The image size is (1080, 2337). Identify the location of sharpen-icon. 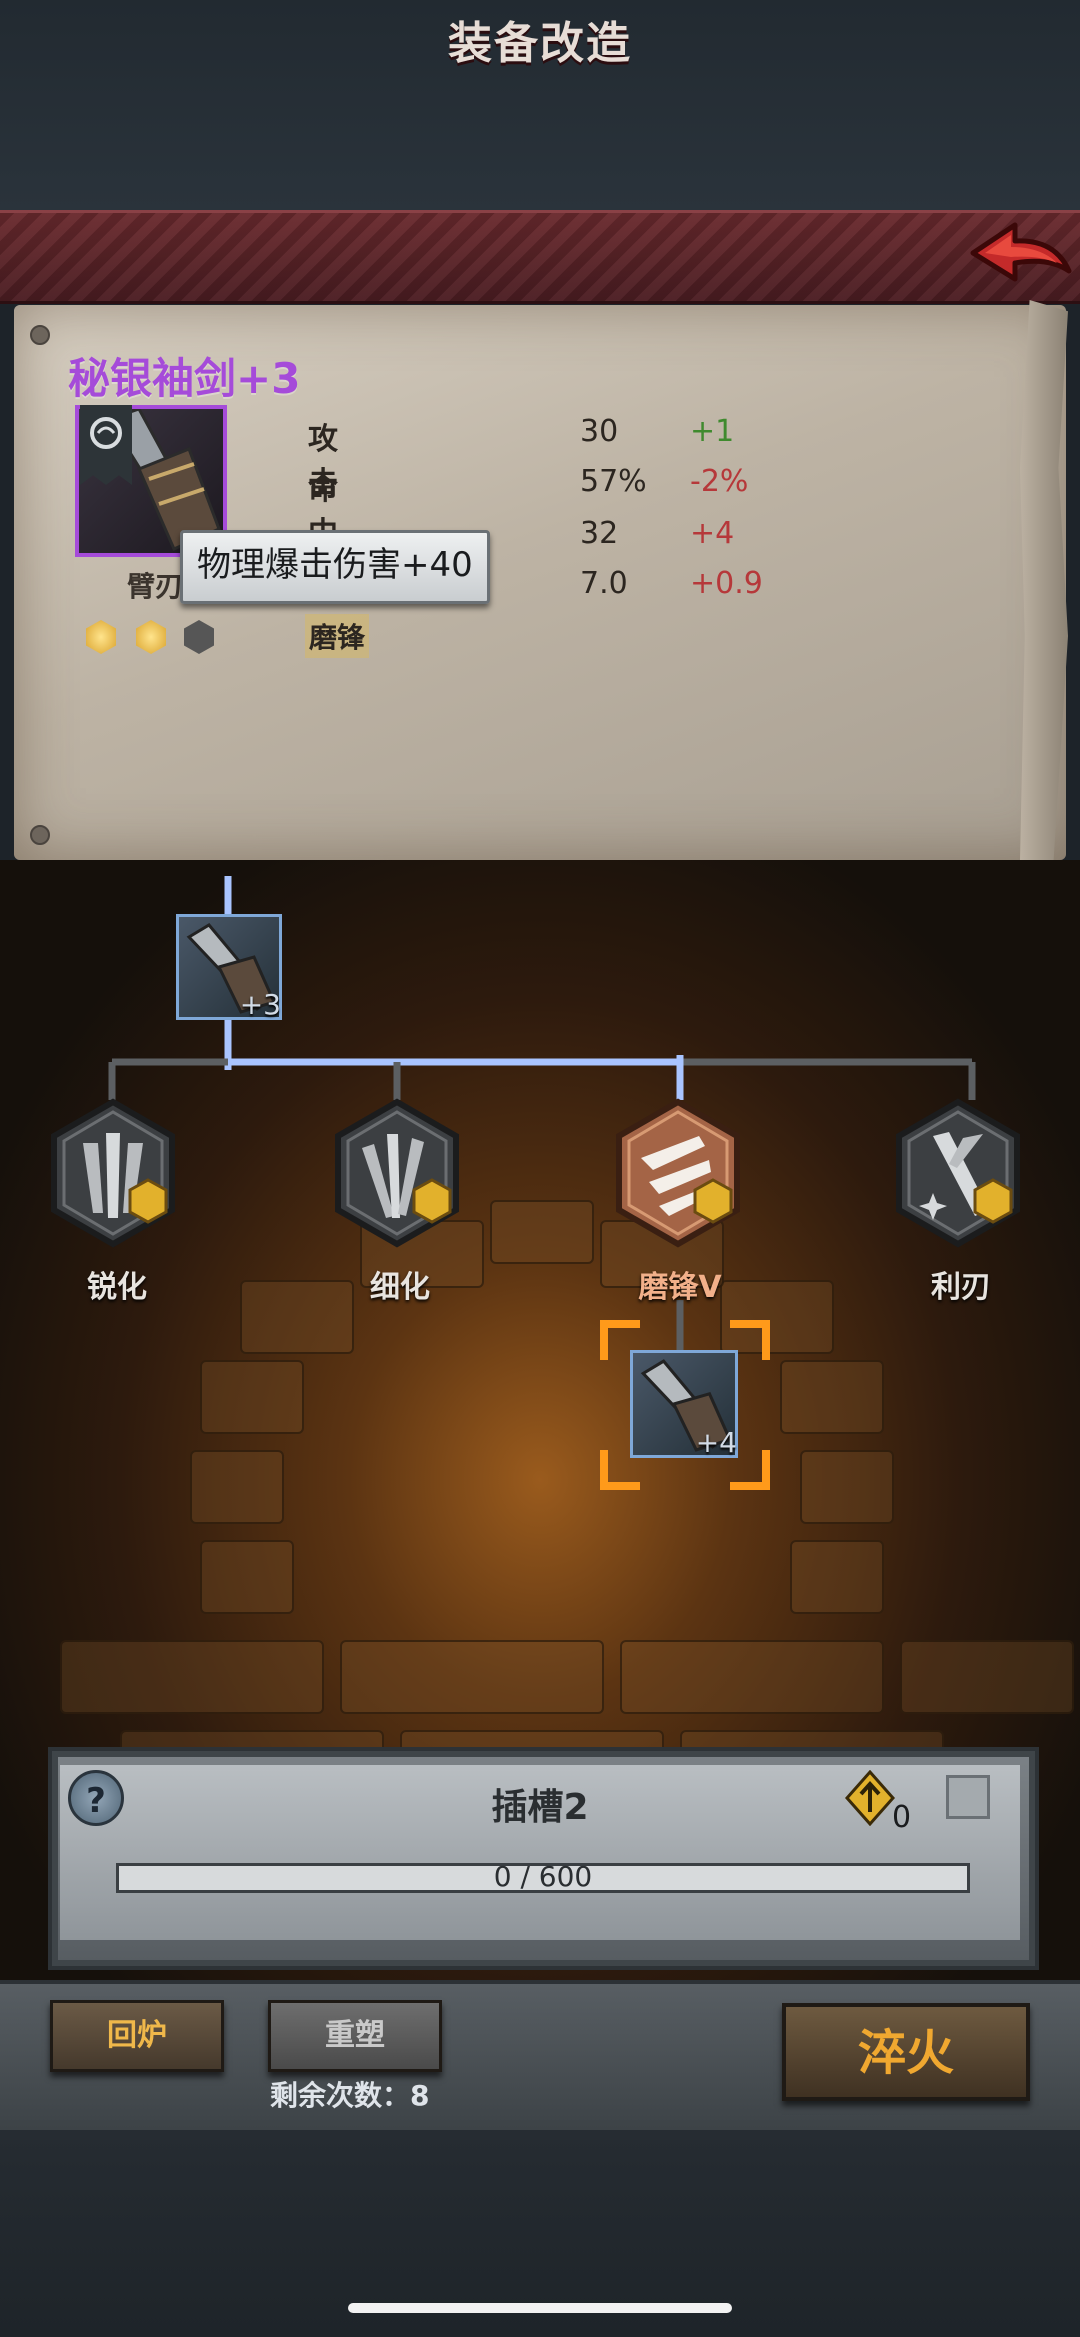
(113, 1173).